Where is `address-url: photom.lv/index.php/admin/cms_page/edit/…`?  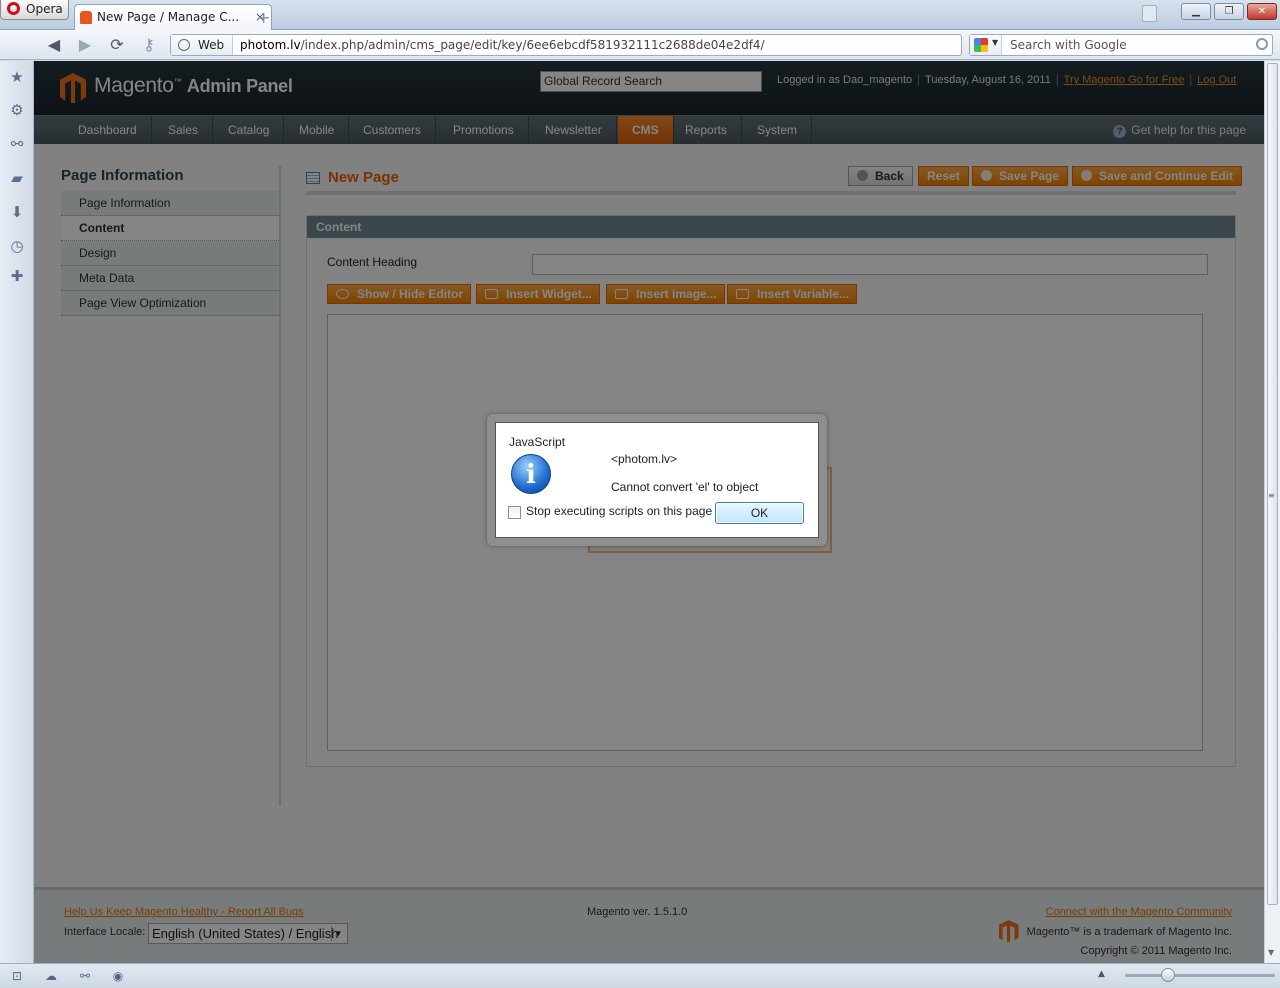
address-url: photom.lv/index.php/admin/cms_page/edit/… is located at coordinates (502, 45).